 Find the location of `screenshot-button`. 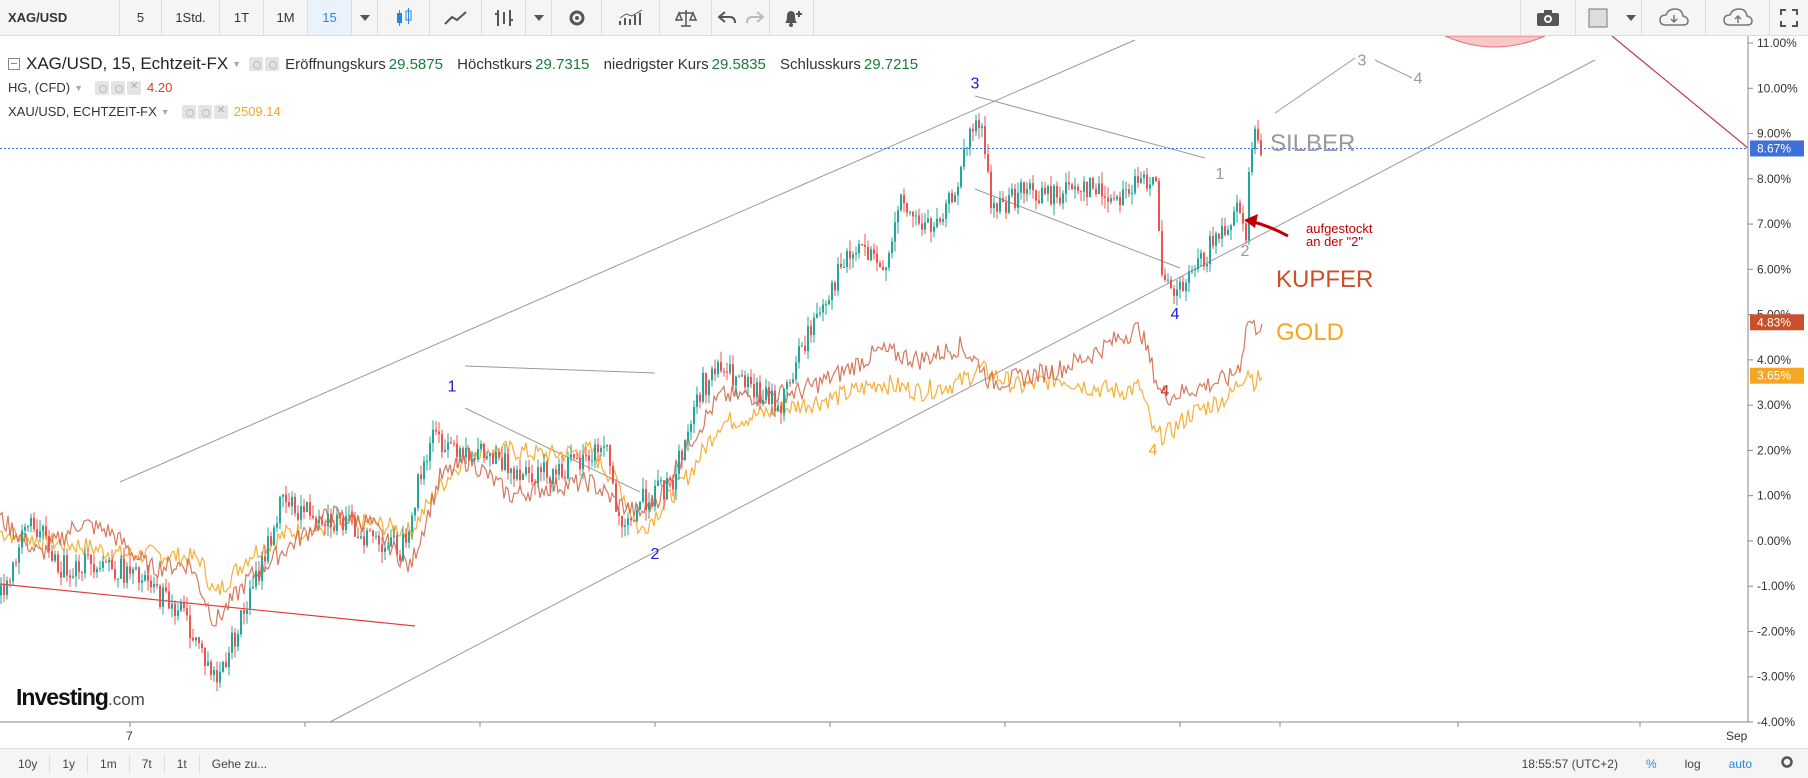

screenshot-button is located at coordinates (1548, 17).